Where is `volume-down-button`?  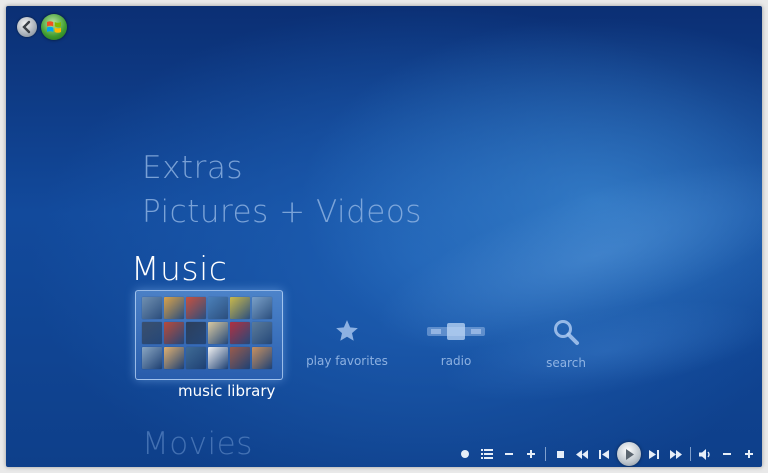 volume-down-button is located at coordinates (727, 454).